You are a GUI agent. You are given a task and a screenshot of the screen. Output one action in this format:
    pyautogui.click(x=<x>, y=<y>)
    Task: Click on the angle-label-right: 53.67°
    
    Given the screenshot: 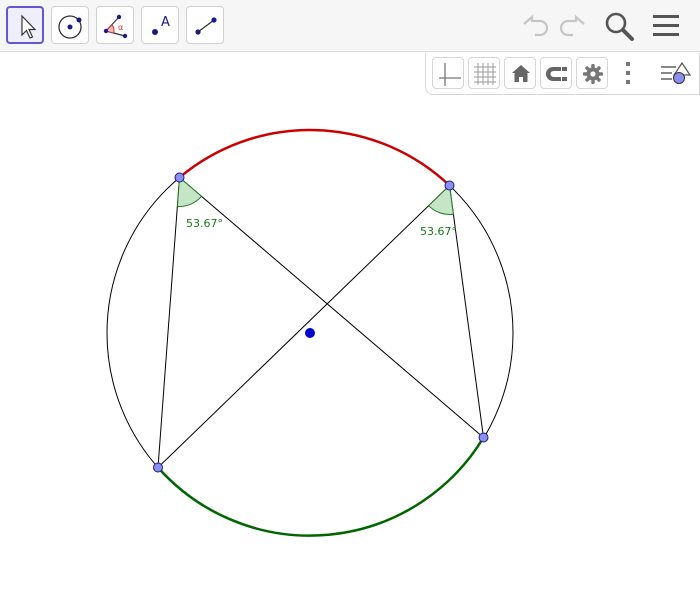 What is the action you would take?
    pyautogui.click(x=438, y=231)
    